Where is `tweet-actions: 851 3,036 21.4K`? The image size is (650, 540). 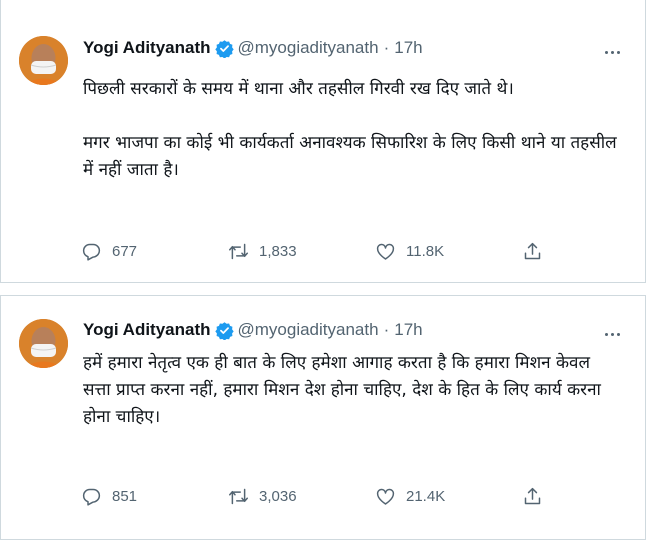 tweet-actions: 851 3,036 21.4K is located at coordinates (316, 496).